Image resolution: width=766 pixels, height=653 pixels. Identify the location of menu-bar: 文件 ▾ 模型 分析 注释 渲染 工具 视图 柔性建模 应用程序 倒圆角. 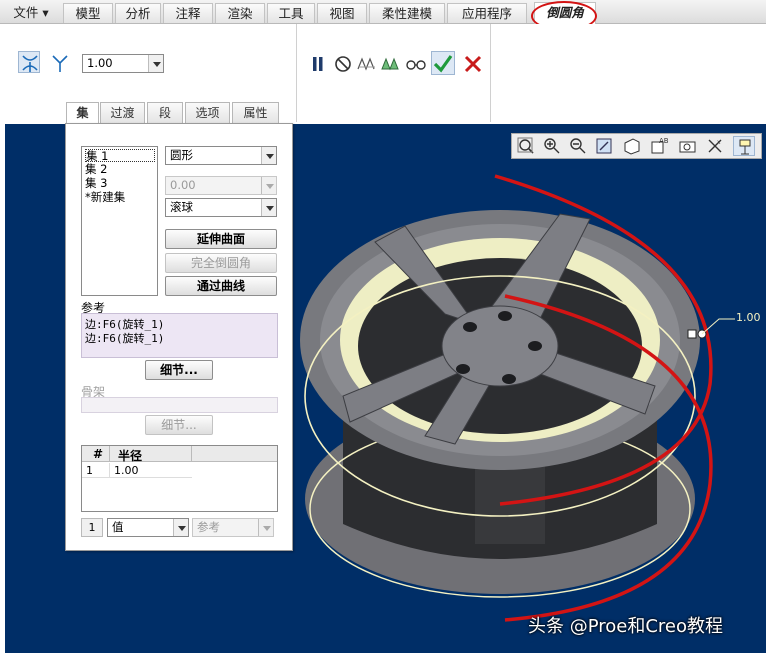
(383, 12).